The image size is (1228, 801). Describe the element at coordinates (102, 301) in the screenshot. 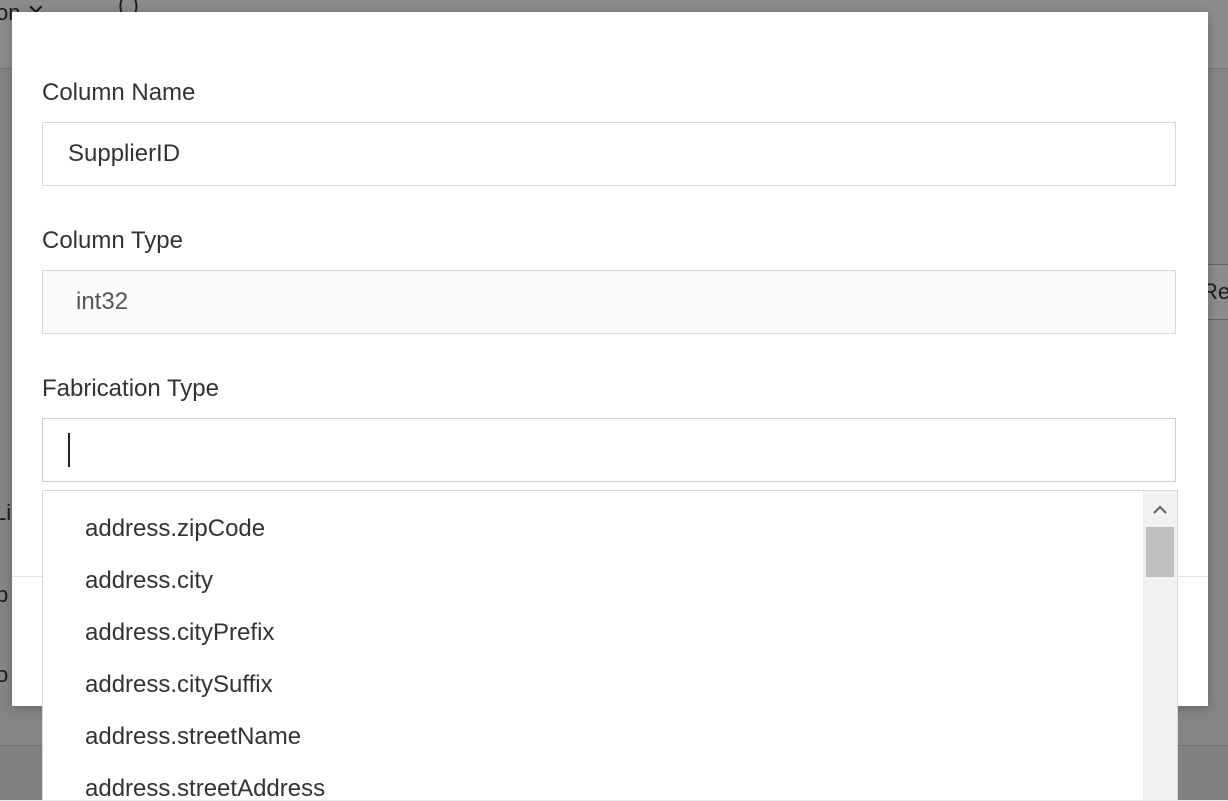

I see `column-type-value: int32` at that location.